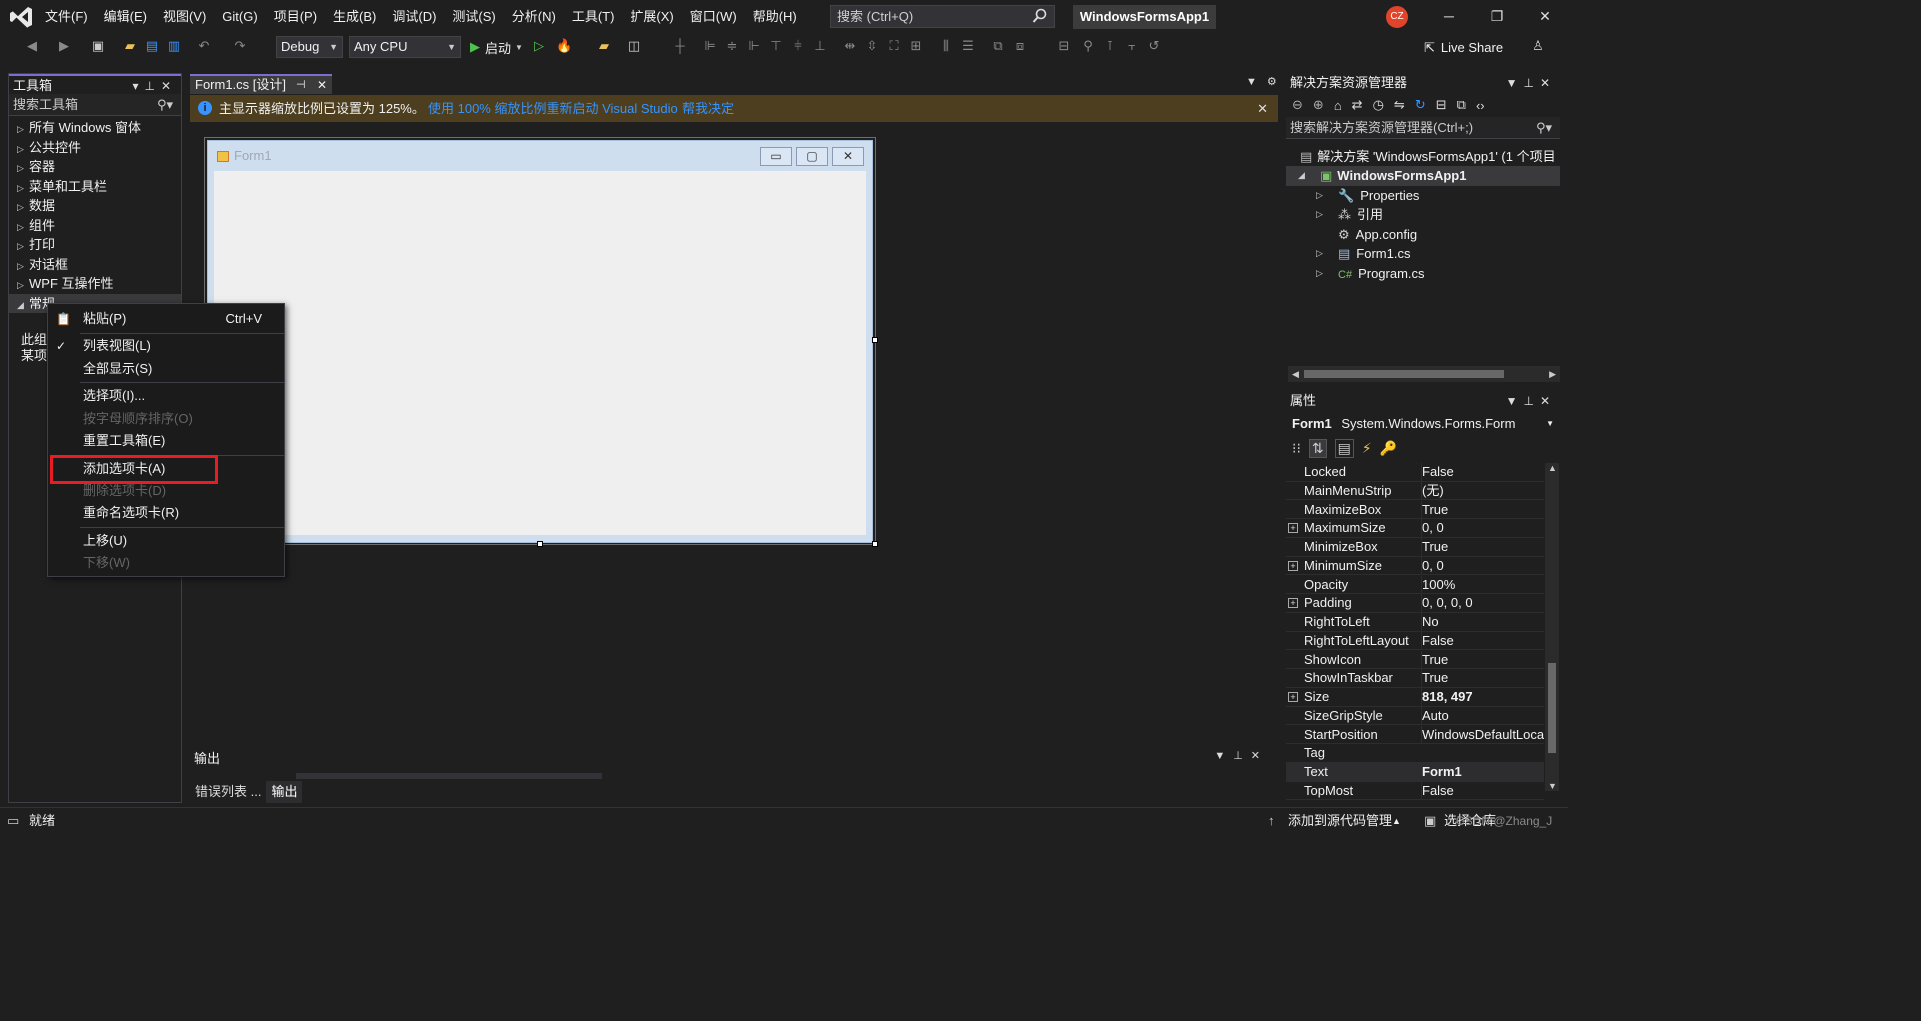  I want to click on close-window-button: ✕, so click(1545, 16).